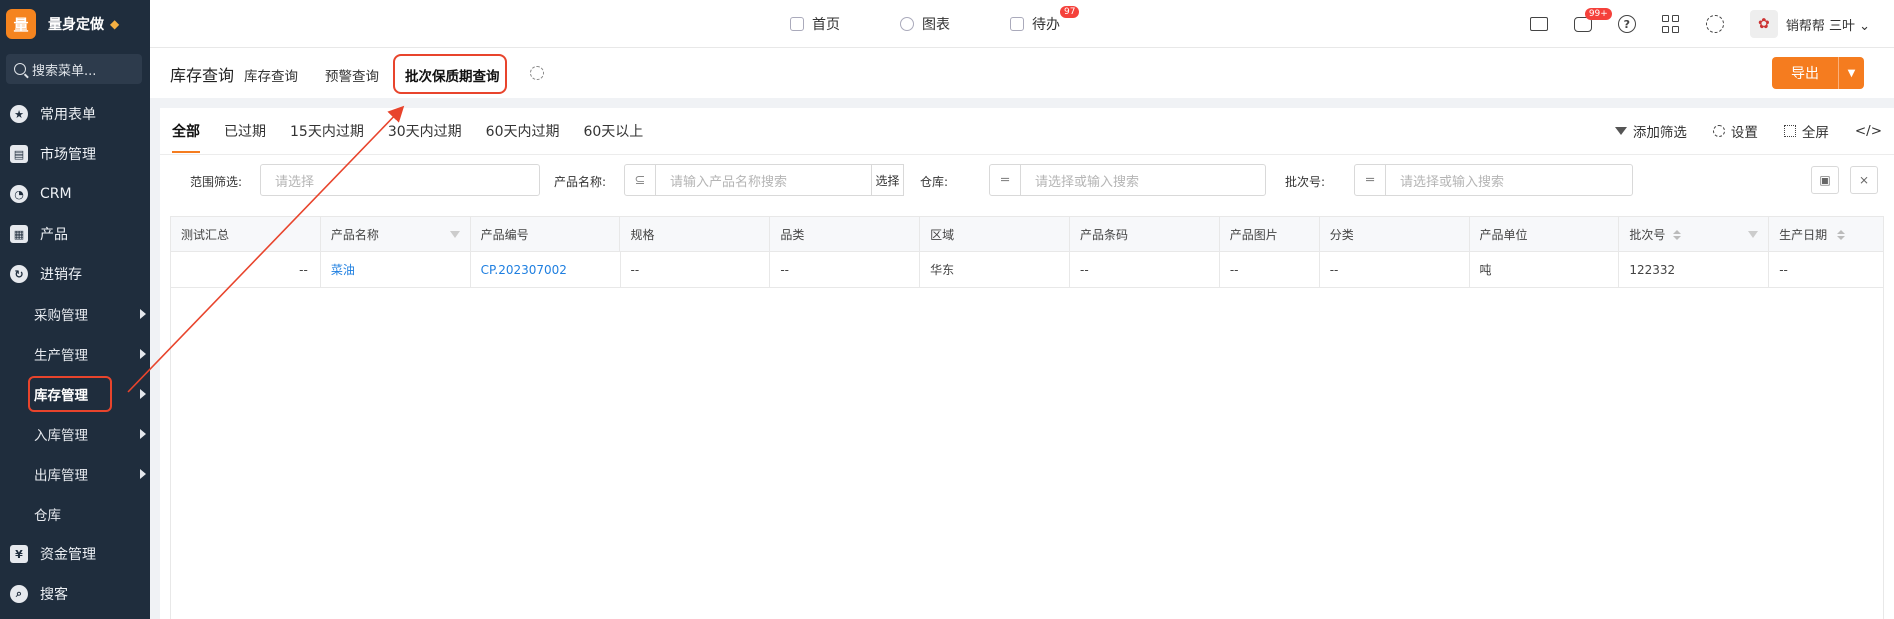 This screenshot has width=1894, height=619. I want to click on help-icon: ?, so click(1626, 24).